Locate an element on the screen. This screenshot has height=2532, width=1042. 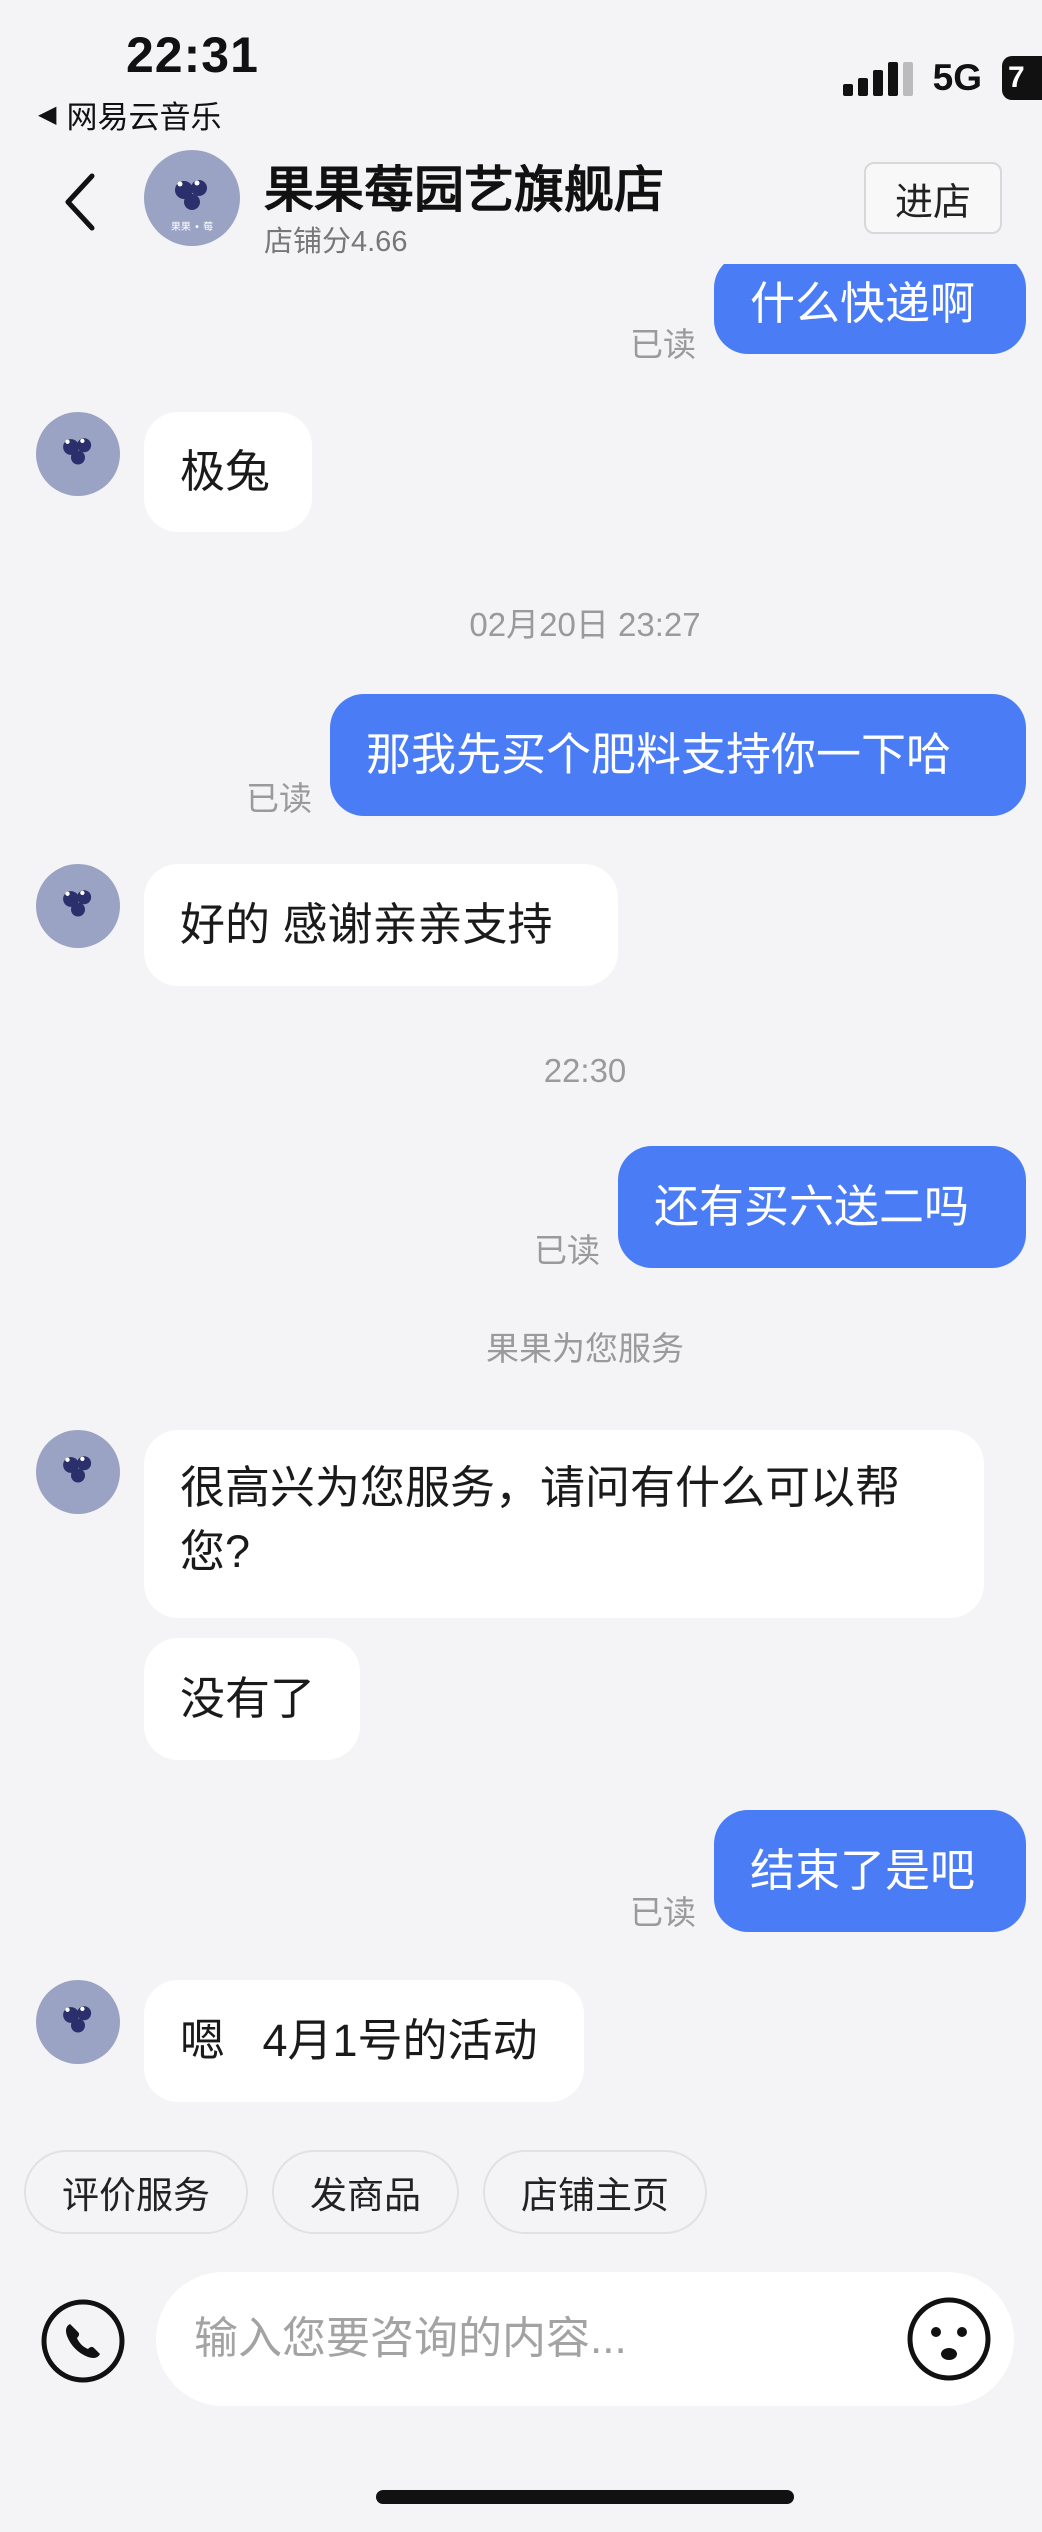
timestamp: 02月20日 23:27 is located at coordinates (585, 624).